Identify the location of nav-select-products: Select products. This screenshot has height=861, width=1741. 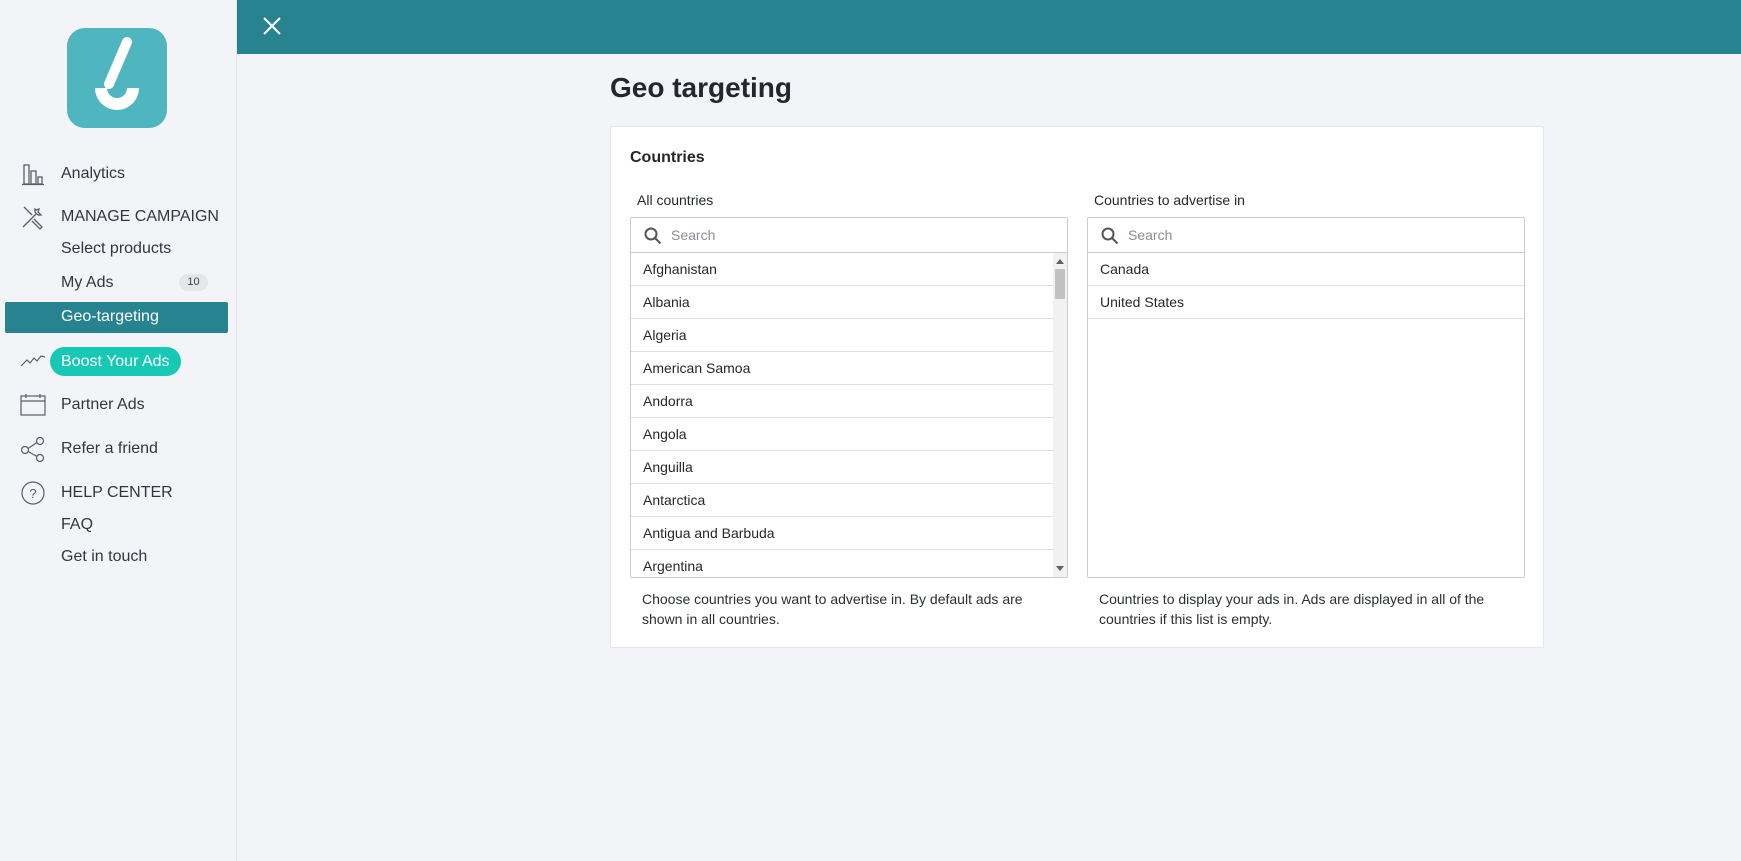
(118, 249).